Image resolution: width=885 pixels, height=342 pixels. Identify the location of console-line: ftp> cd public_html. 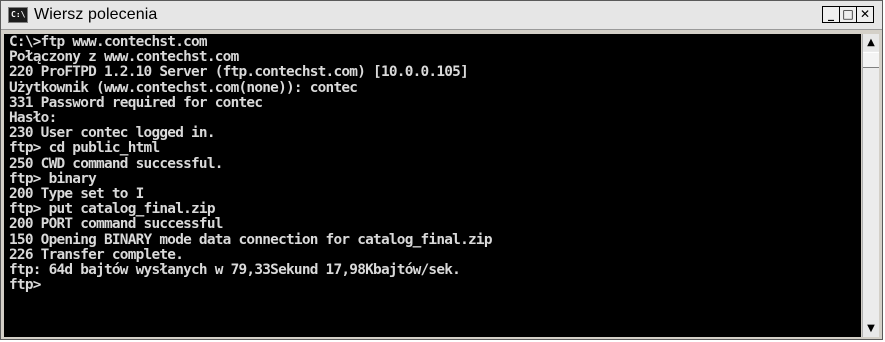
(84, 148).